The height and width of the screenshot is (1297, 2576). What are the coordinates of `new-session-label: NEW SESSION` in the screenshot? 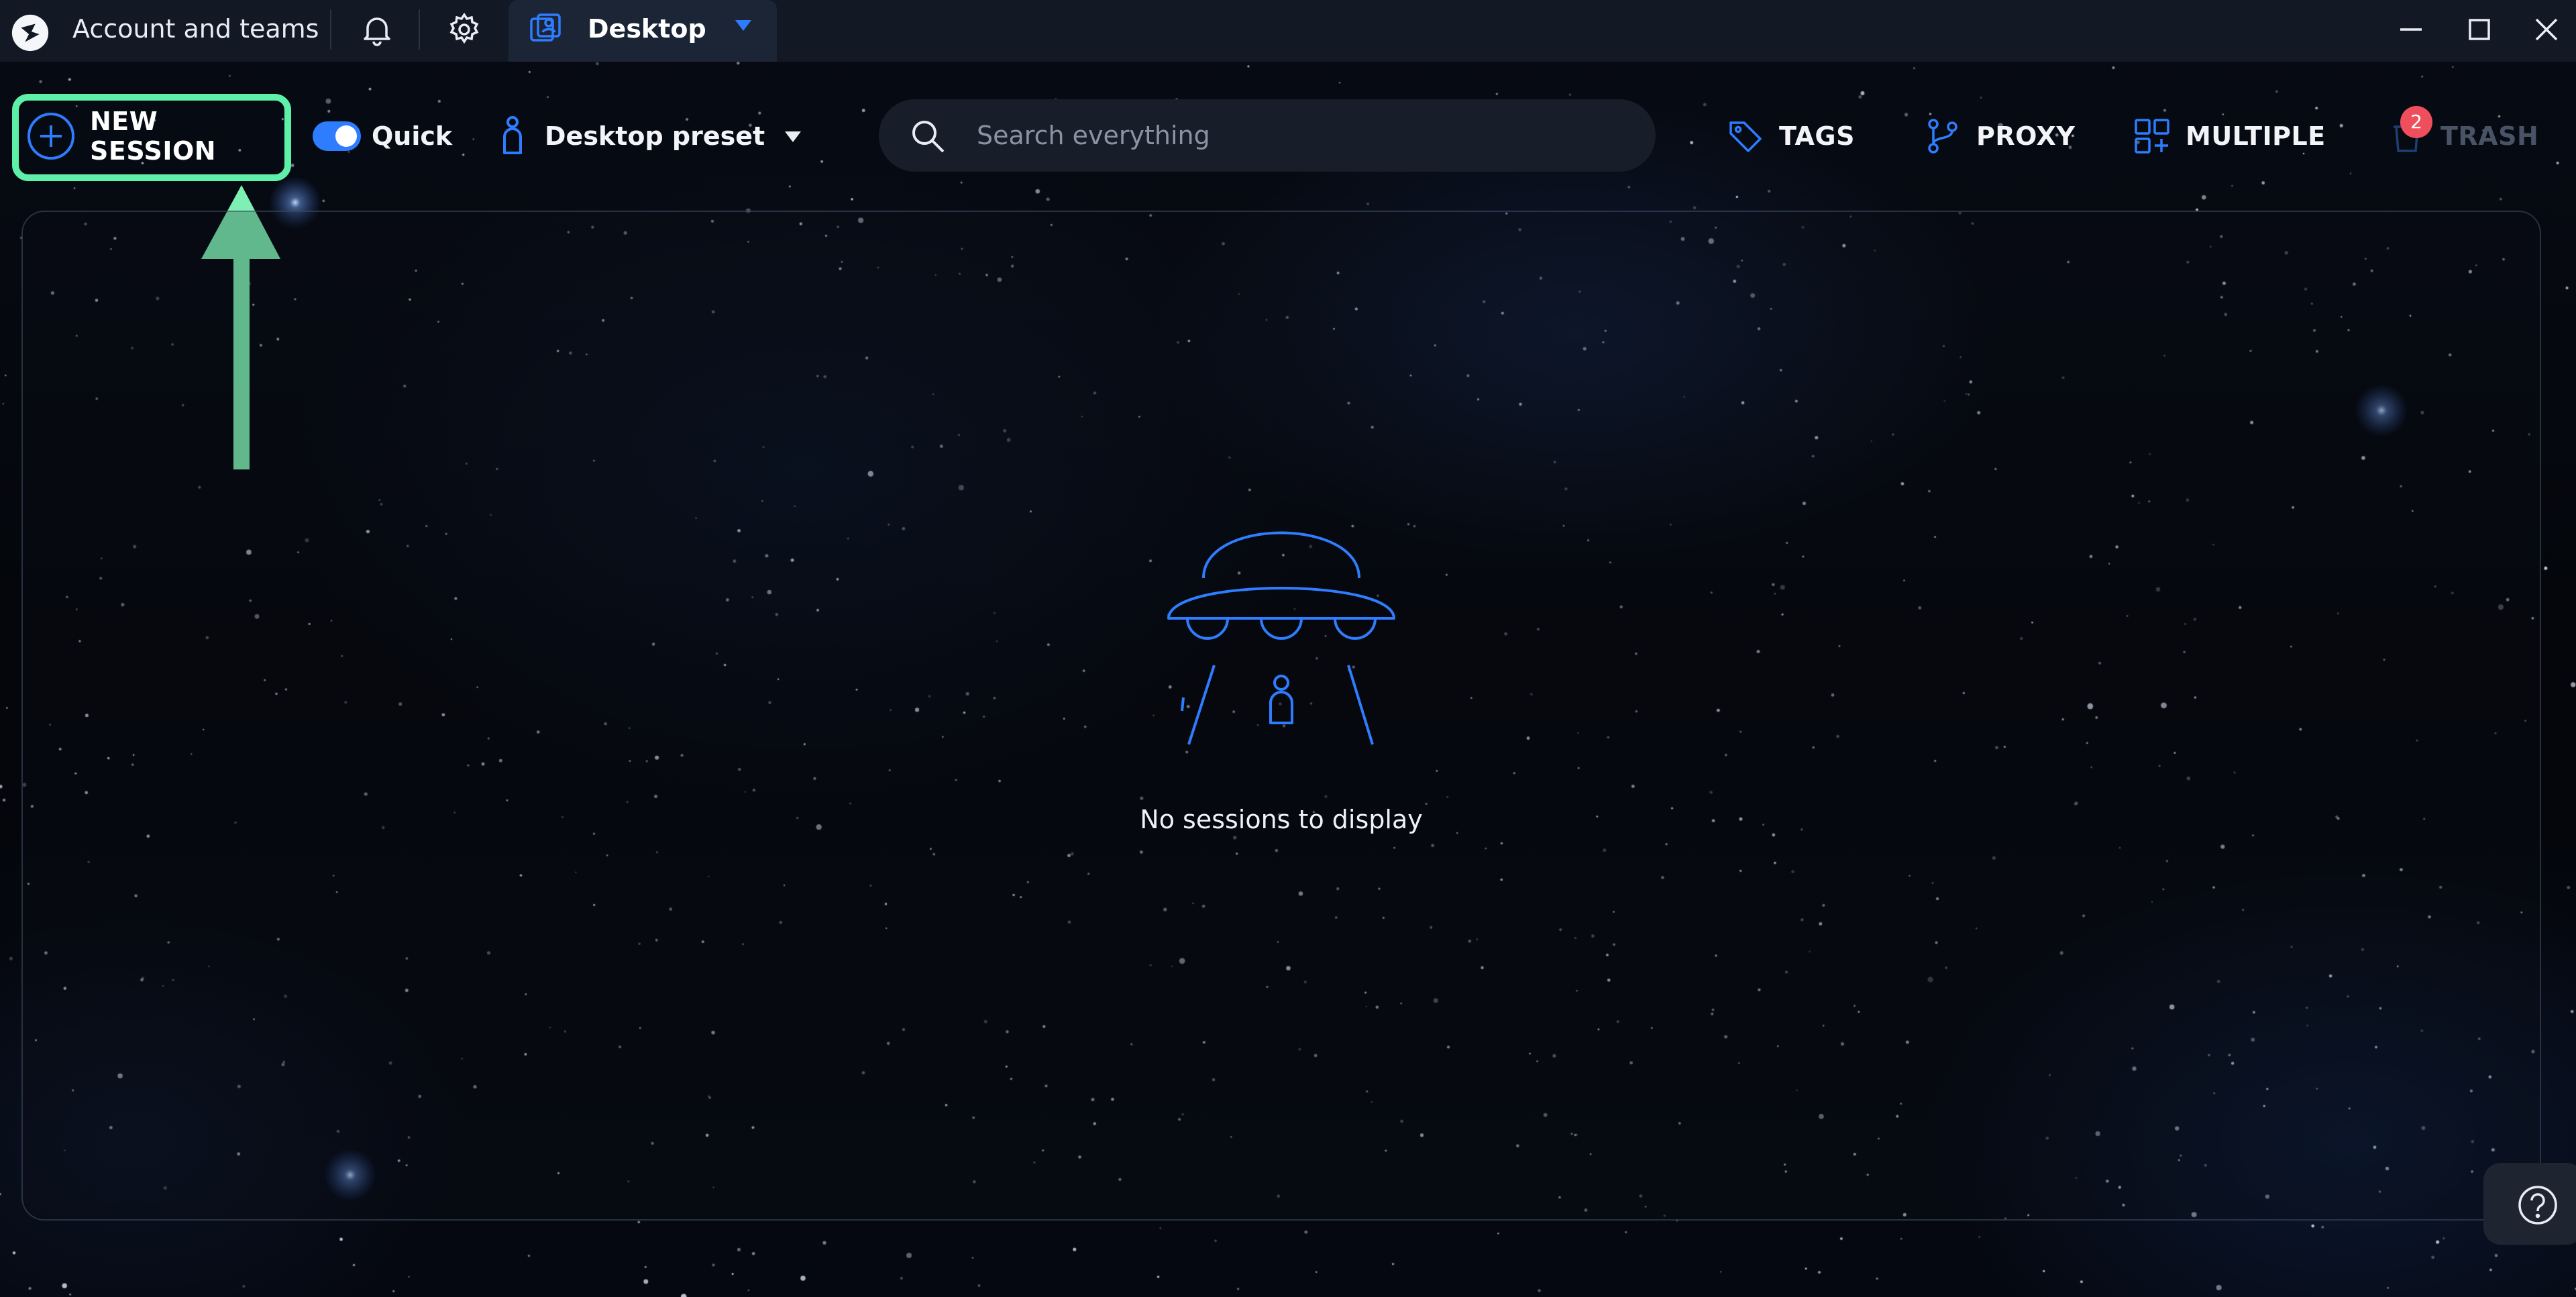 It's located at (153, 136).